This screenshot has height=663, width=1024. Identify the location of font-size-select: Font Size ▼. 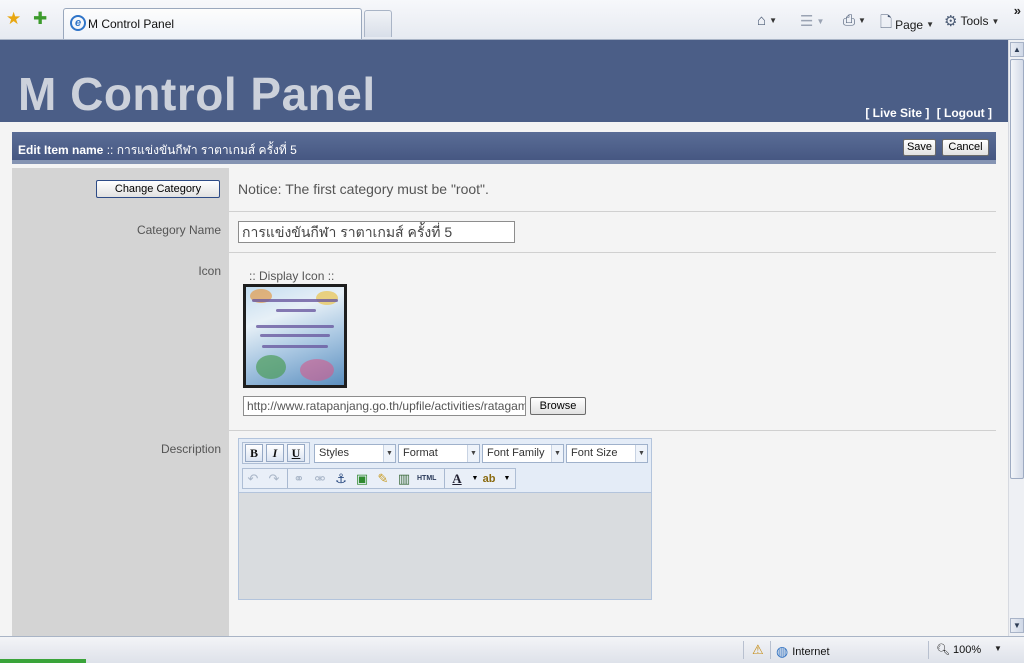
(607, 453).